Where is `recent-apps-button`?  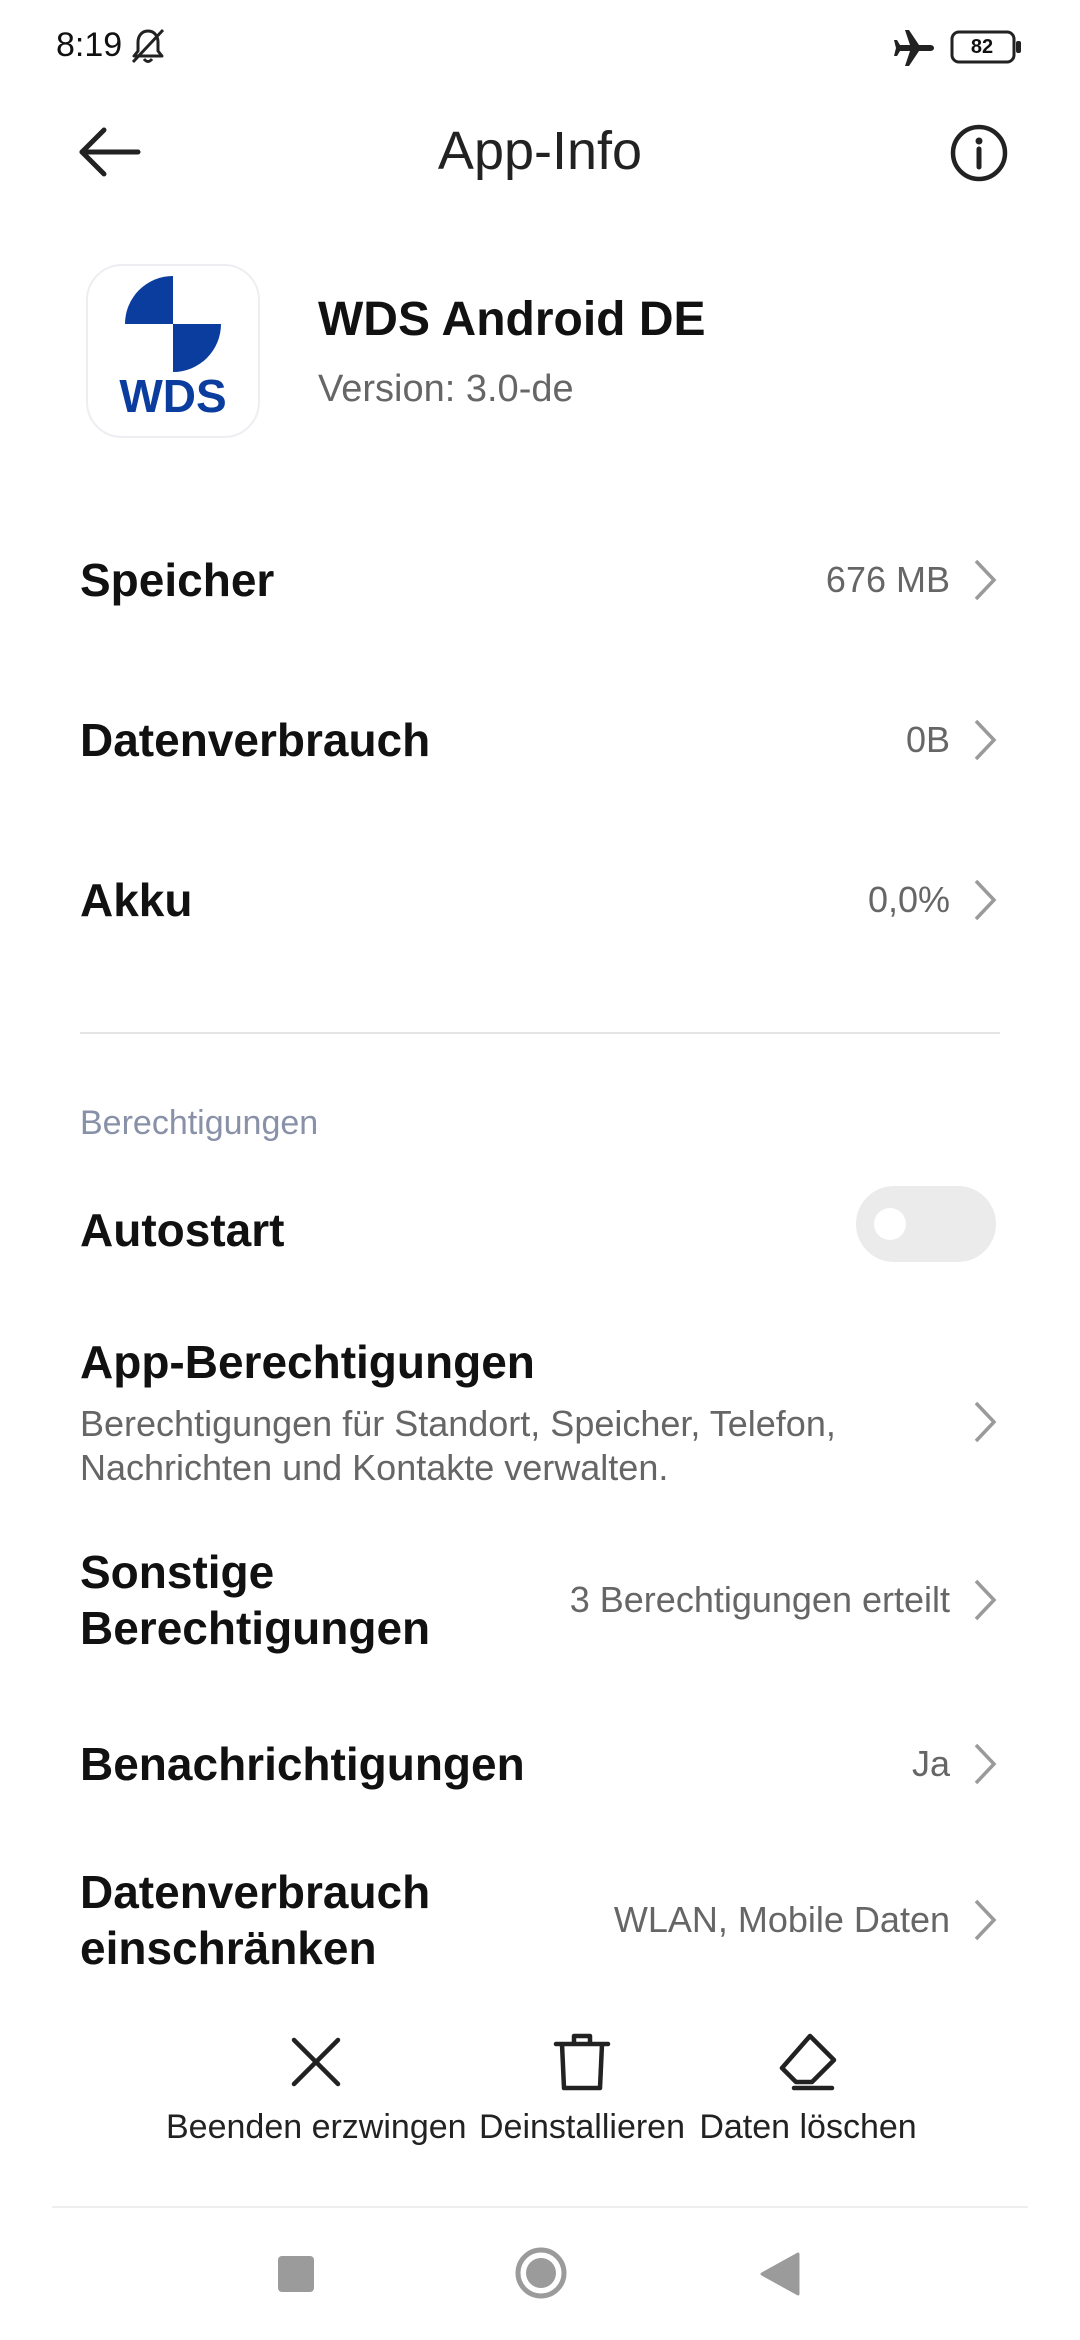 recent-apps-button is located at coordinates (296, 2274).